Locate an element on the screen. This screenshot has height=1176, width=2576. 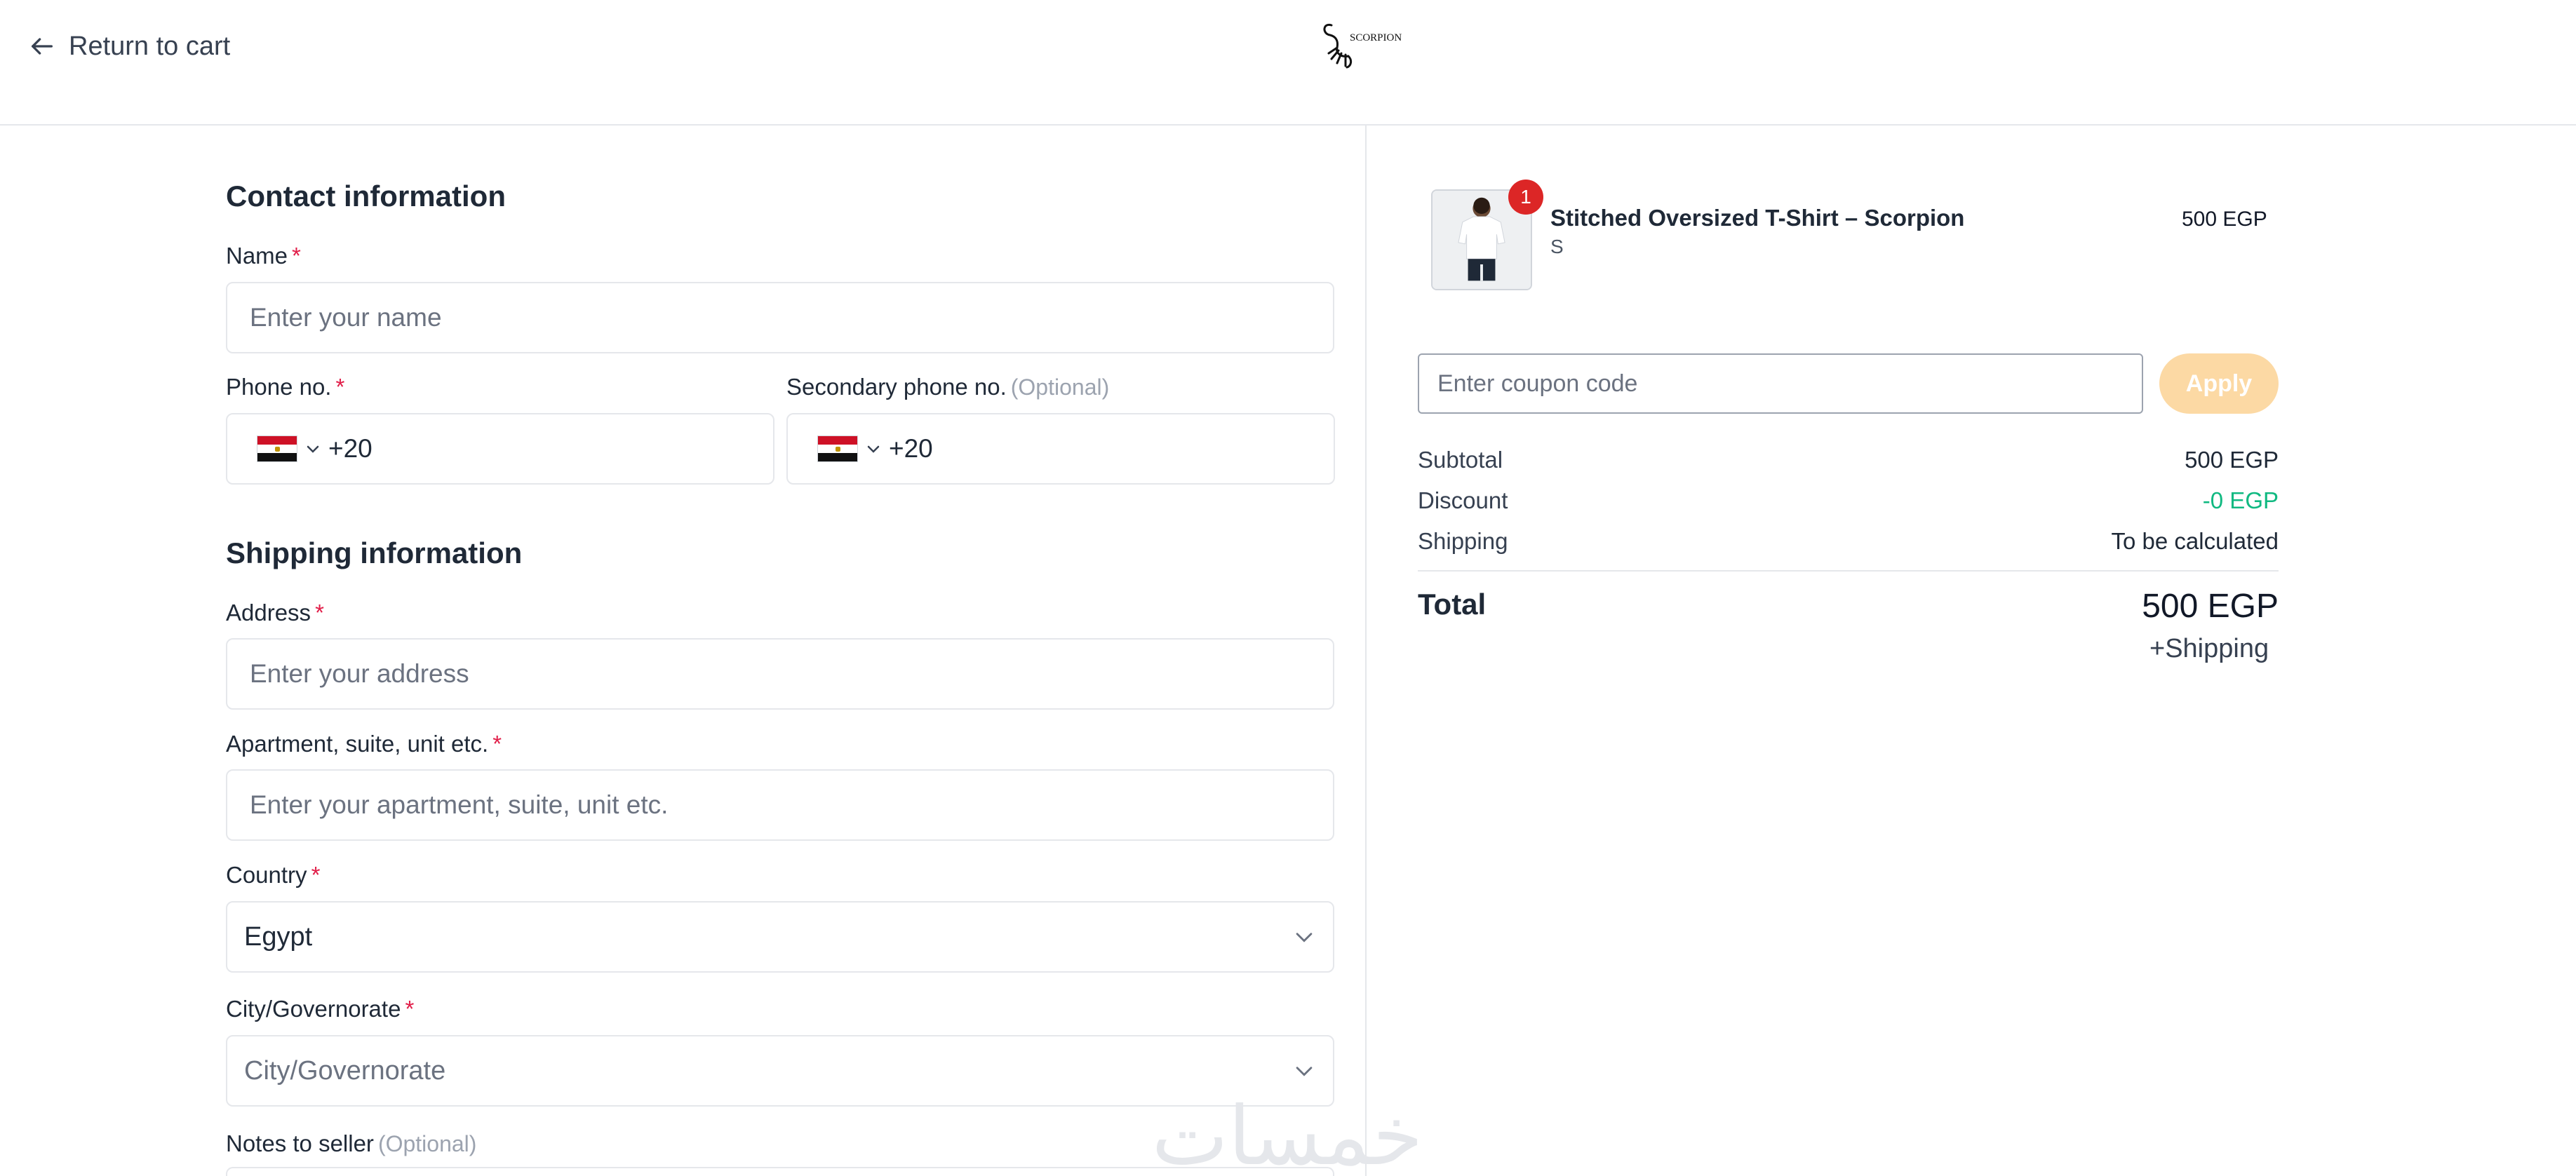
phone-field: +20 is located at coordinates (500, 449).